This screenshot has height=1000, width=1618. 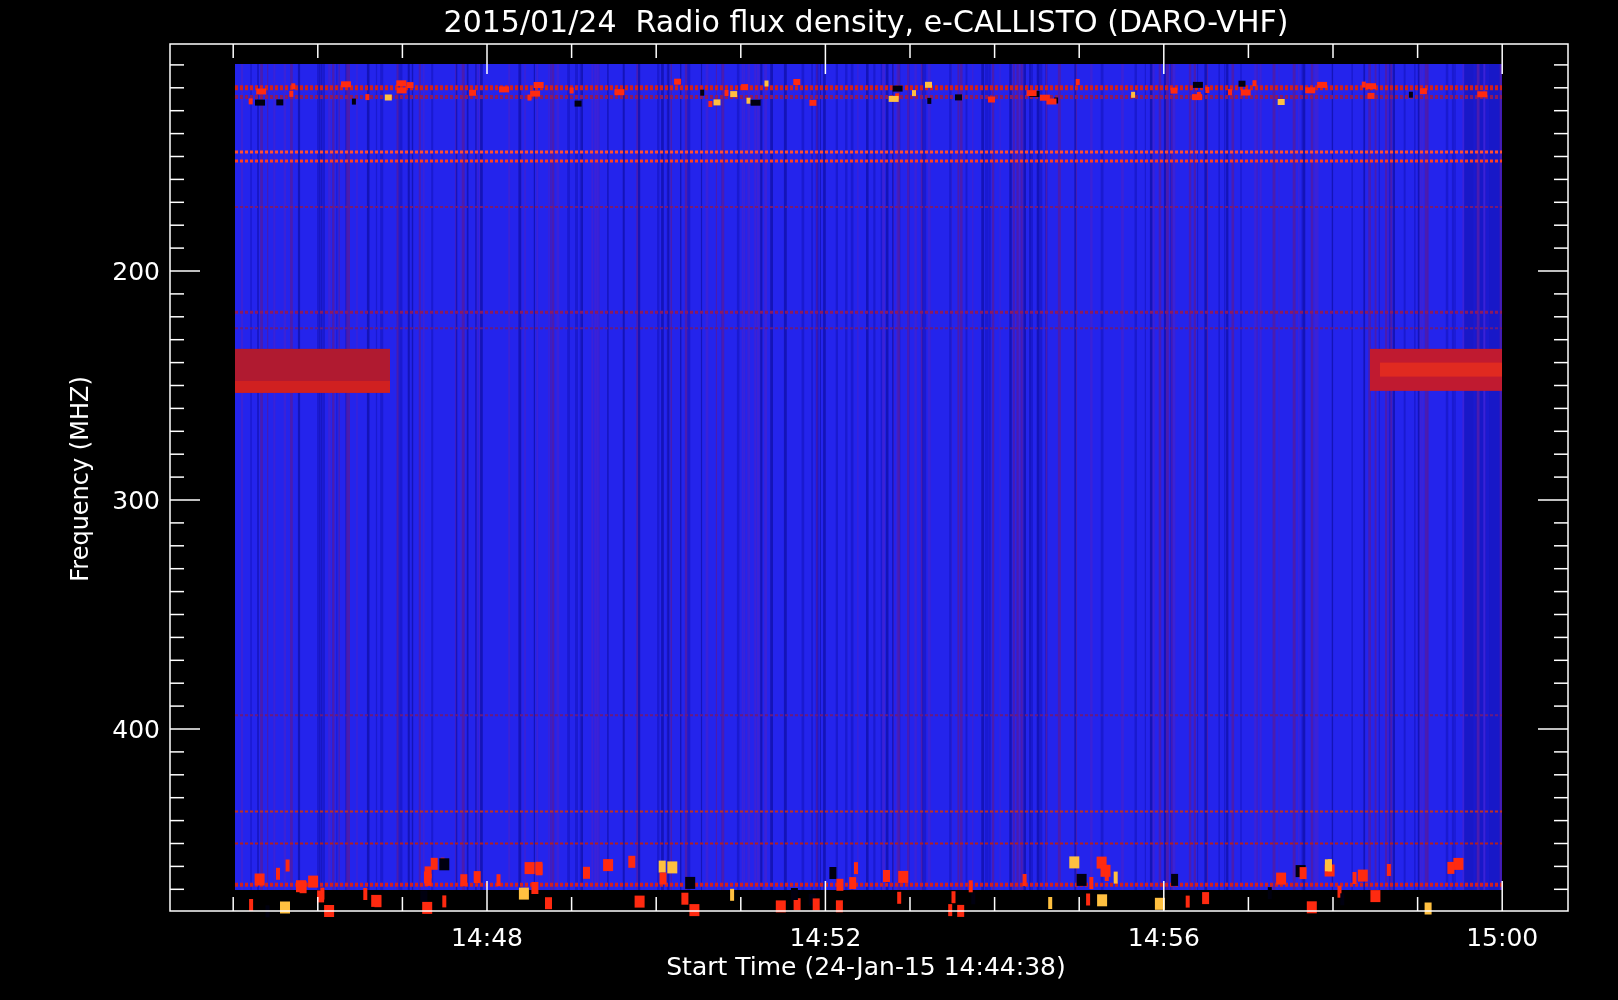 I want to click on tick-label: 14:56, so click(x=1163, y=937).